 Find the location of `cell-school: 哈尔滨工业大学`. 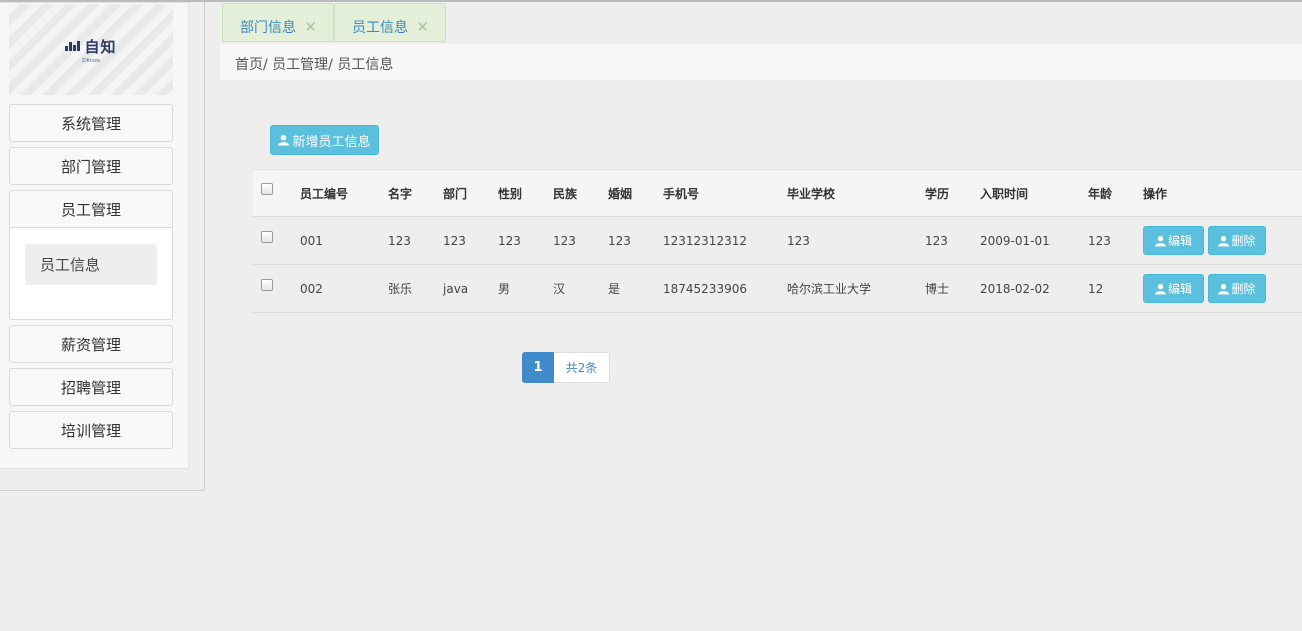

cell-school: 哈尔滨工业大学 is located at coordinates (829, 289).